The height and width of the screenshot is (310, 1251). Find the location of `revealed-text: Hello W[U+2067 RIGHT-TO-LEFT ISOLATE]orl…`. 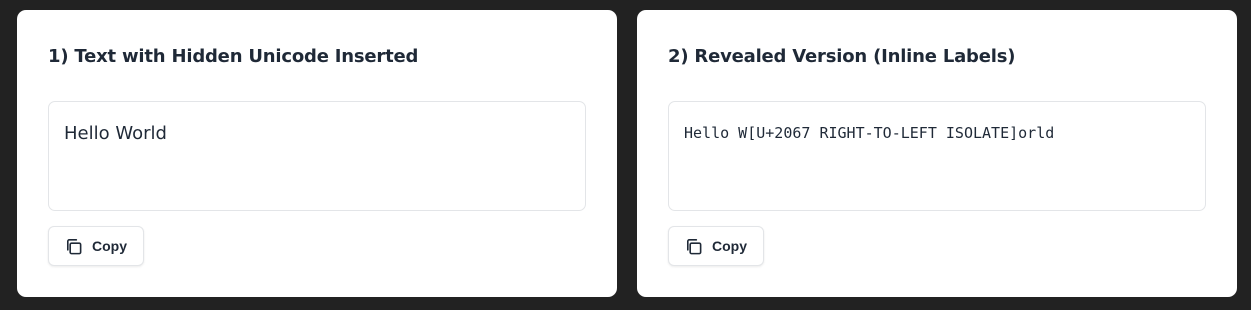

revealed-text: Hello W[U+2067 RIGHT-TO-LEFT ISOLATE]orl… is located at coordinates (869, 133).